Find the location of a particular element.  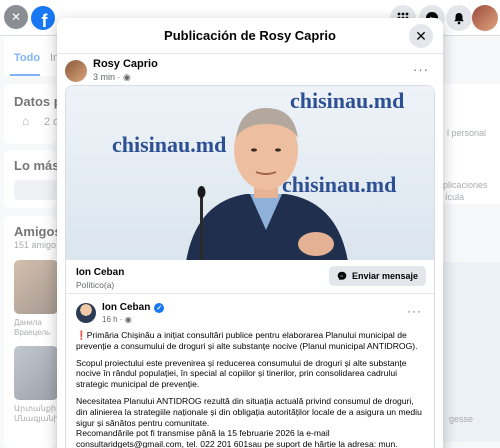

shared-profile-category: Político(a) is located at coordinates (95, 285).